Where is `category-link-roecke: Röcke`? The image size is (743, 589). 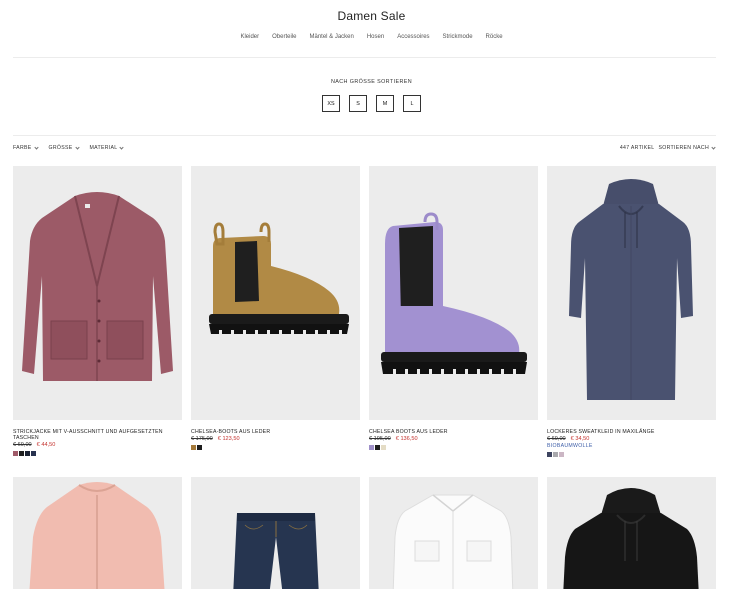 category-link-roecke: Röcke is located at coordinates (494, 37).